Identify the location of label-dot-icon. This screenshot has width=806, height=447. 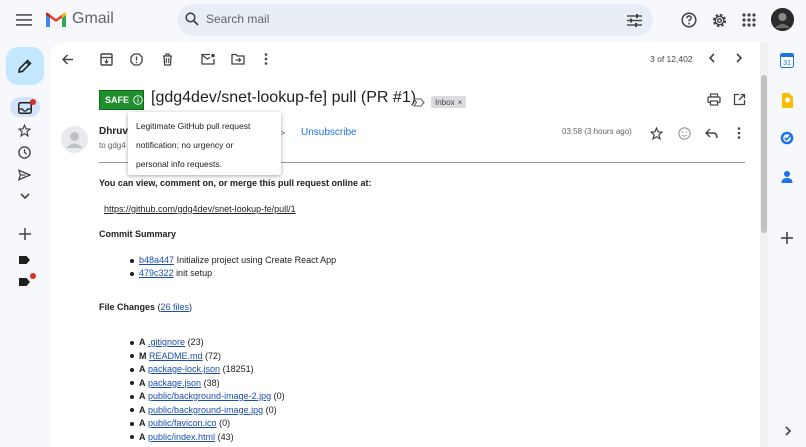
(33, 276).